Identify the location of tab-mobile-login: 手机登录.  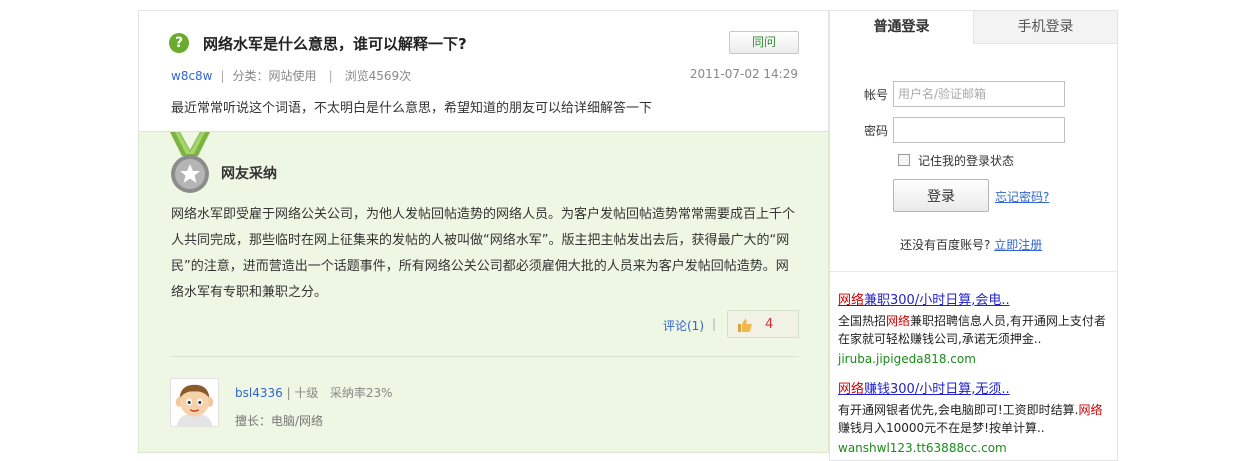
(1045, 27).